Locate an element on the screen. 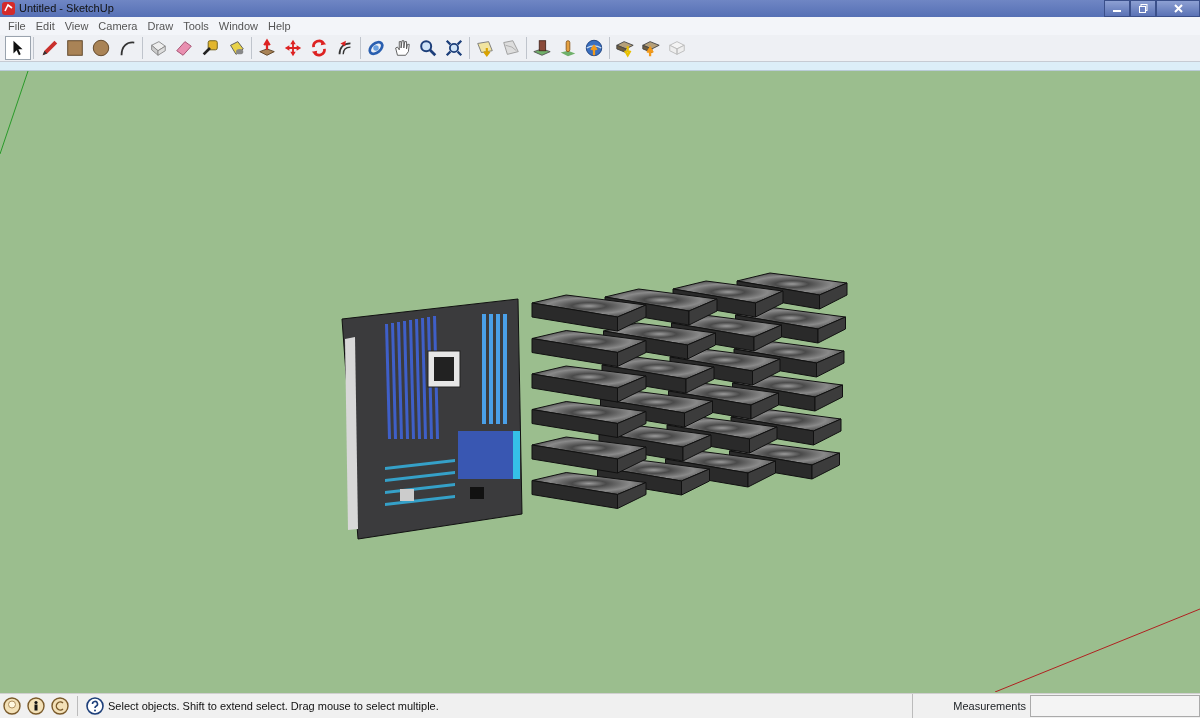 The height and width of the screenshot is (718, 1200). person-icon is located at coordinates (36, 706).